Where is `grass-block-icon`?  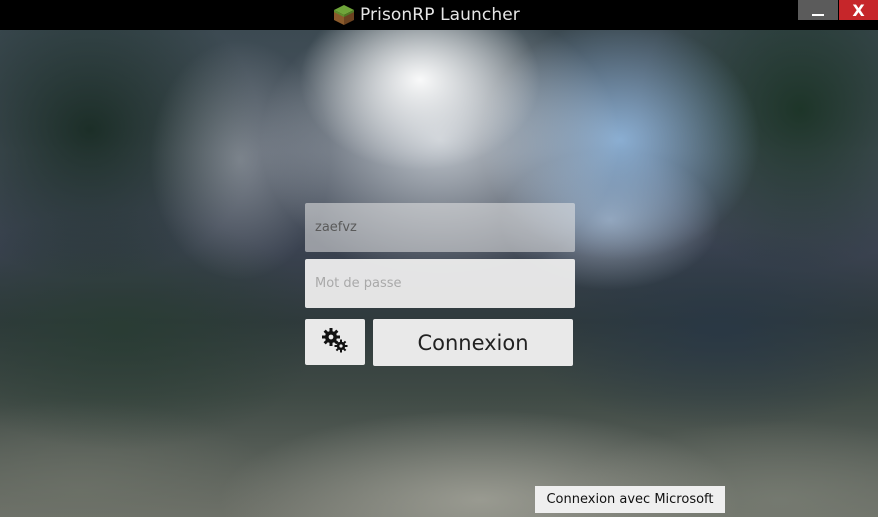
grass-block-icon is located at coordinates (344, 15).